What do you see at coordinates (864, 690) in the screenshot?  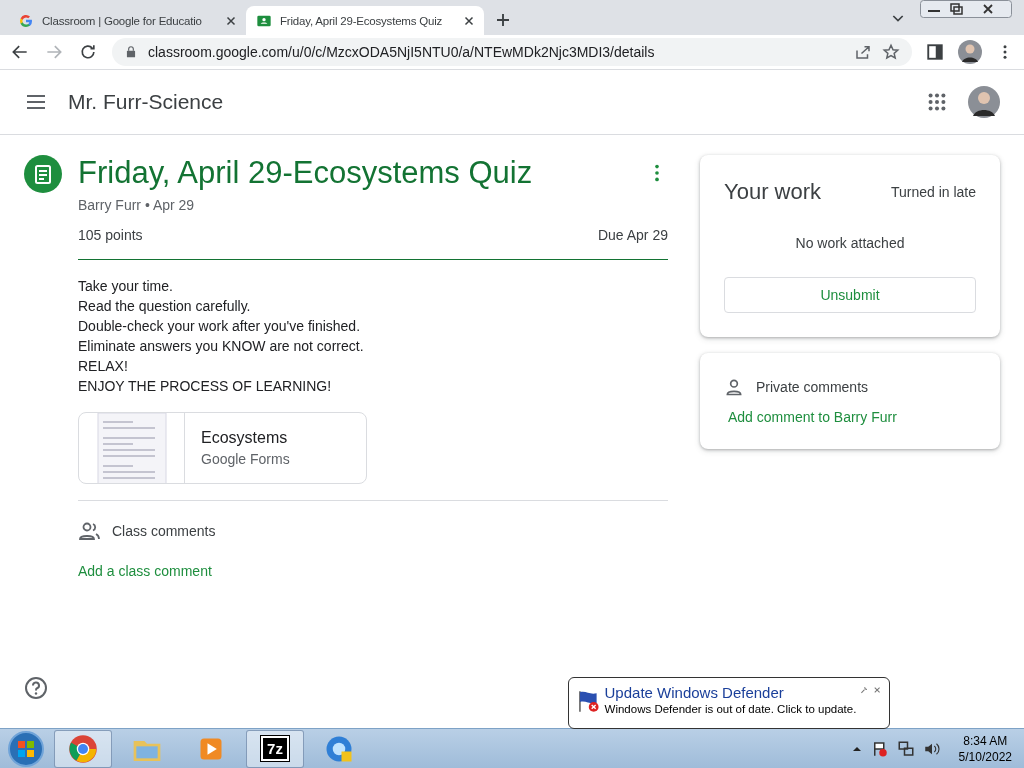 I see `wrench-icon` at bounding box center [864, 690].